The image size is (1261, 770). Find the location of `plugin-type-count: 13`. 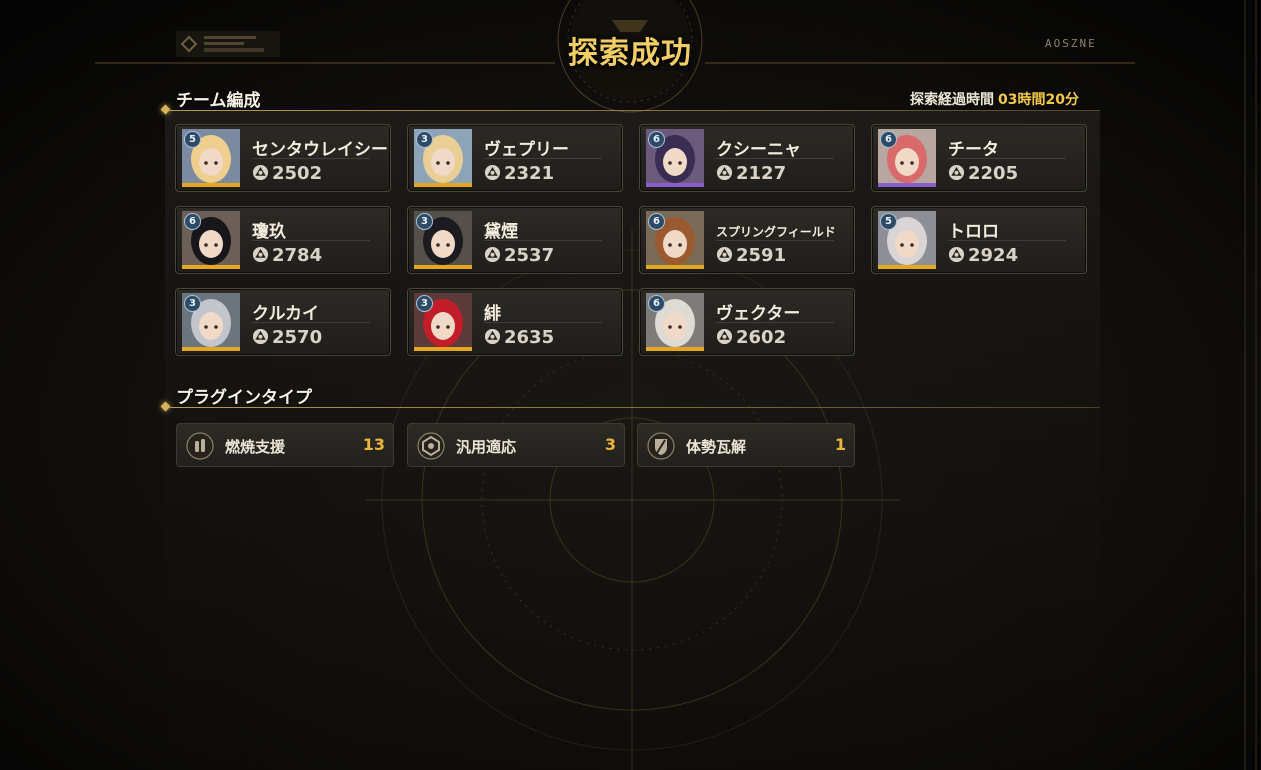

plugin-type-count: 13 is located at coordinates (373, 444).